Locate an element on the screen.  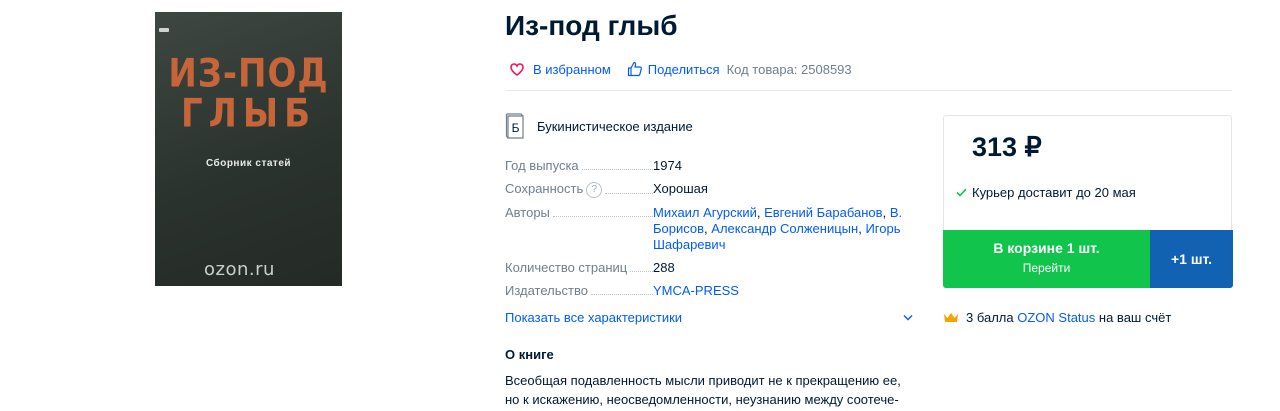
cover-title-line2: ГЛЫБ is located at coordinates (248, 114).